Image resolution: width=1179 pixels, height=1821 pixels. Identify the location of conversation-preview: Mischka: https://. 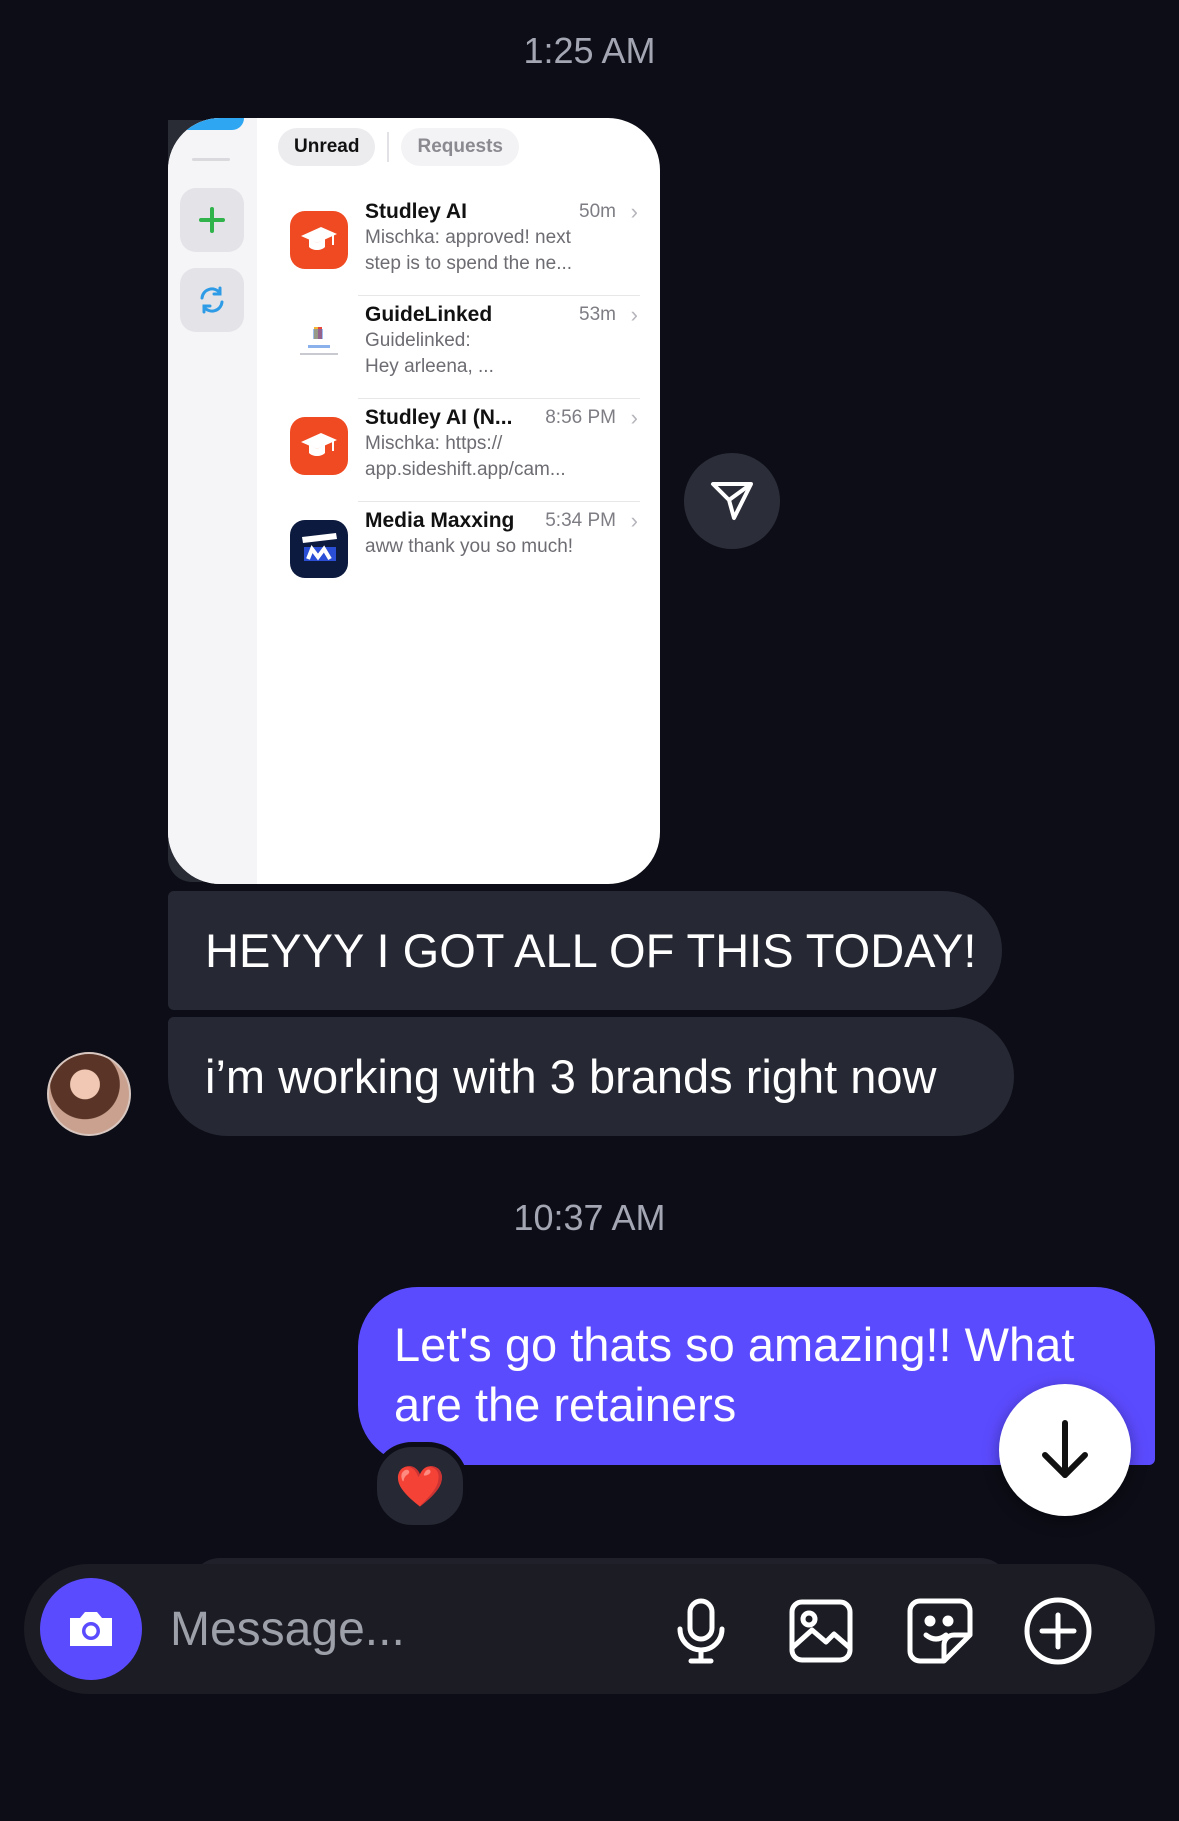
(434, 443).